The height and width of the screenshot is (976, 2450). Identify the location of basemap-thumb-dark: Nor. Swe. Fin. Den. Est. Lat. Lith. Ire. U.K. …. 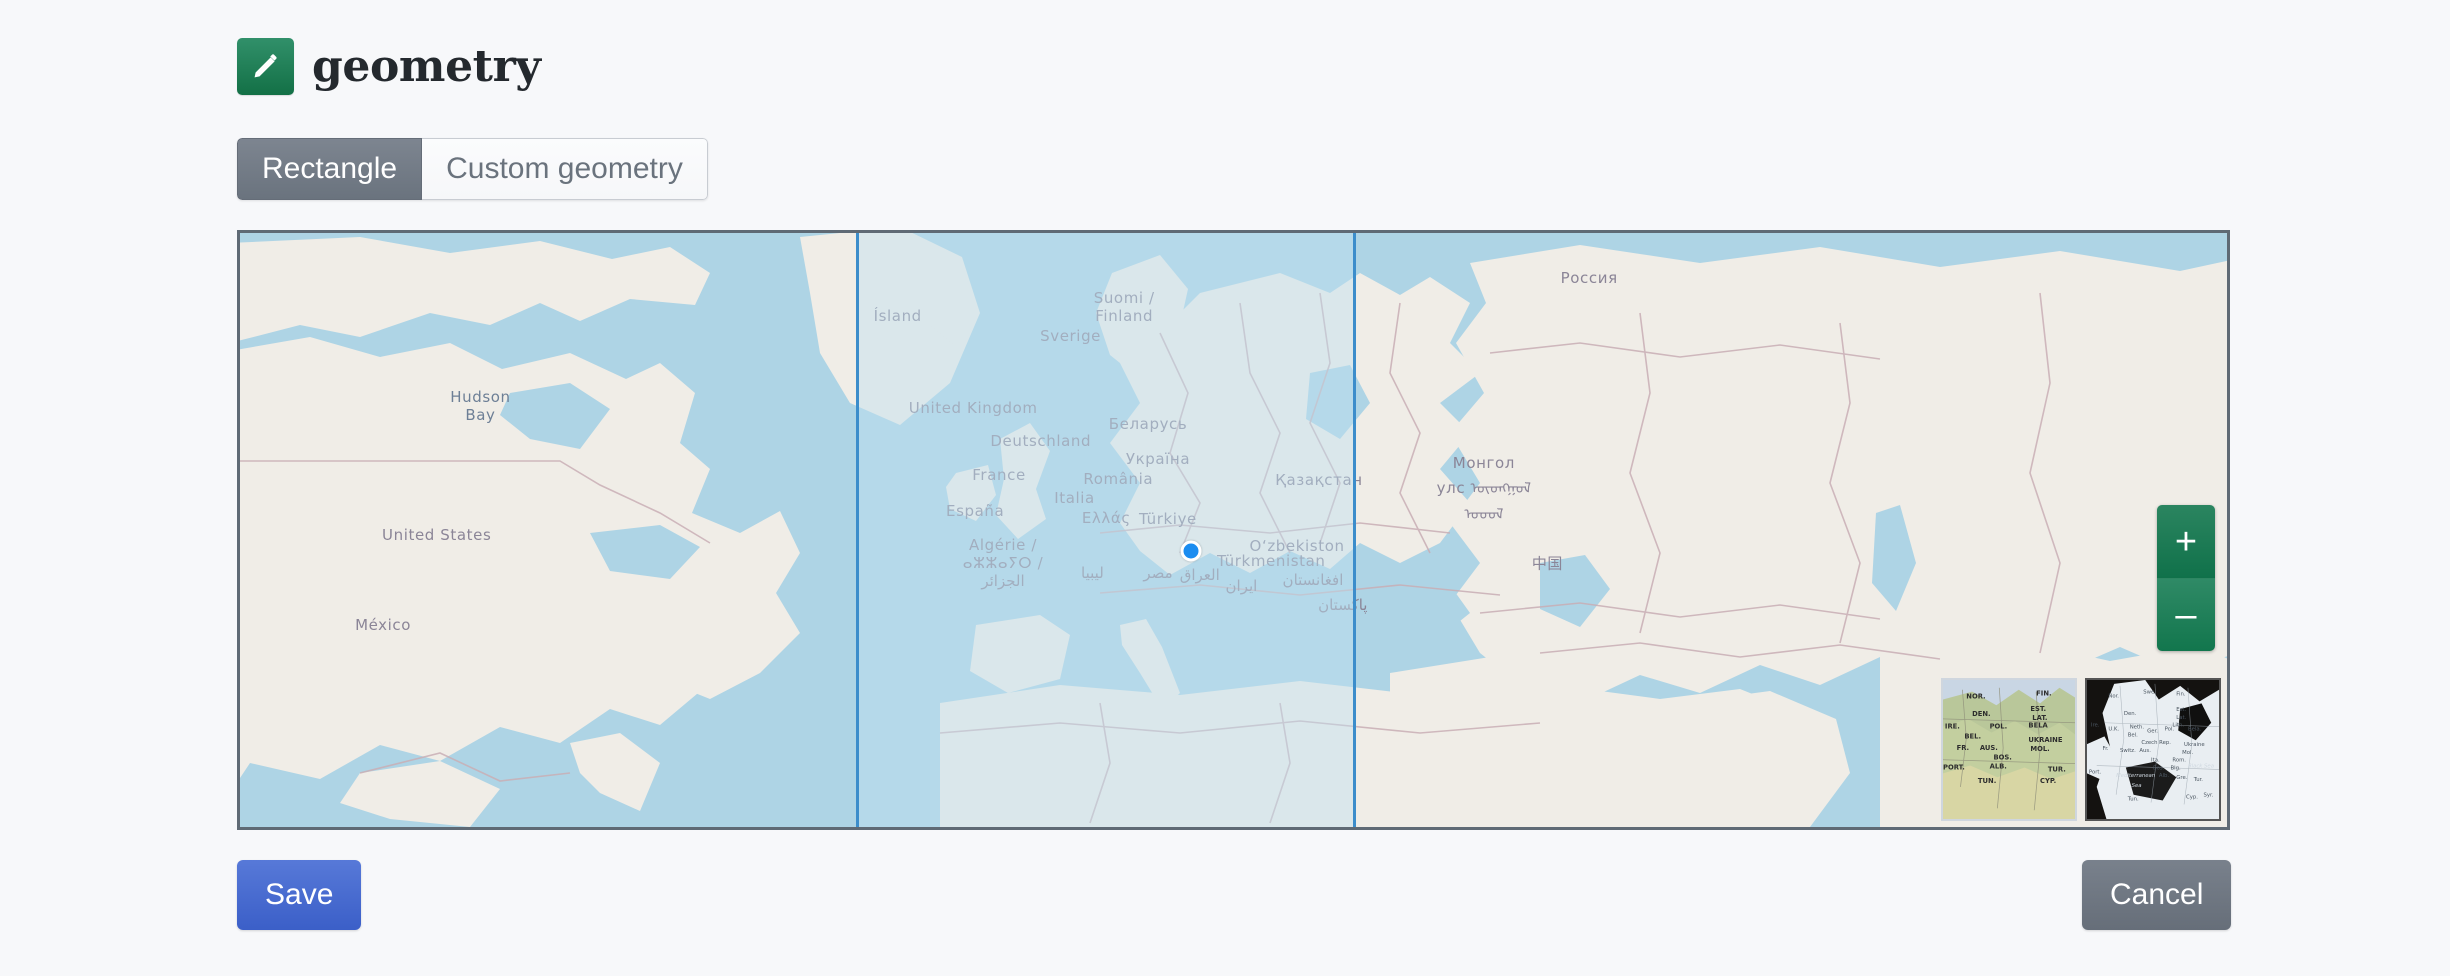
(2153, 749).